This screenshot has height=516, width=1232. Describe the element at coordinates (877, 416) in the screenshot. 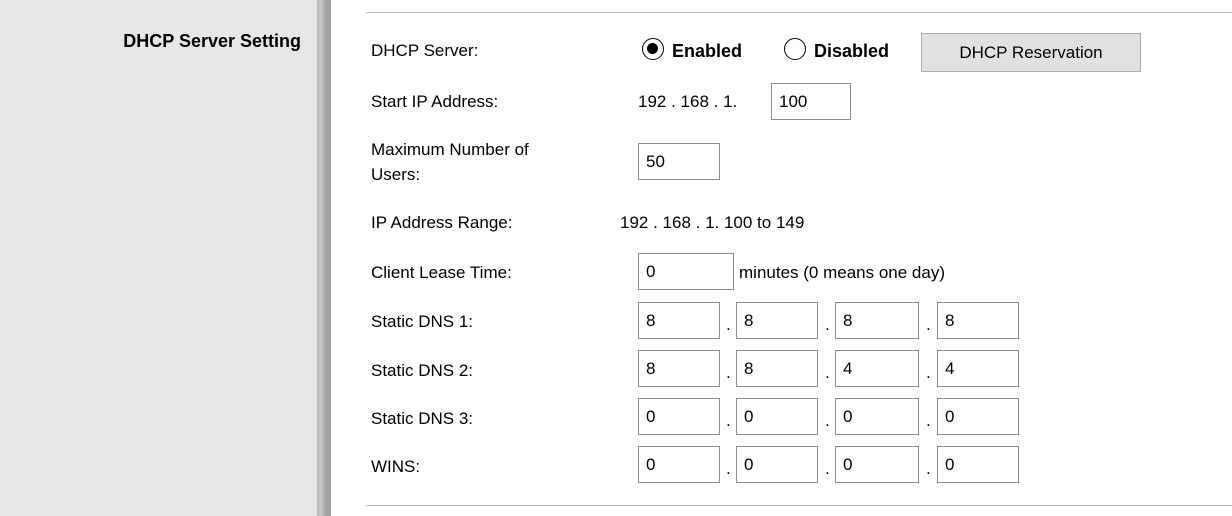

I see `dns3-octet-3-input: 0` at that location.